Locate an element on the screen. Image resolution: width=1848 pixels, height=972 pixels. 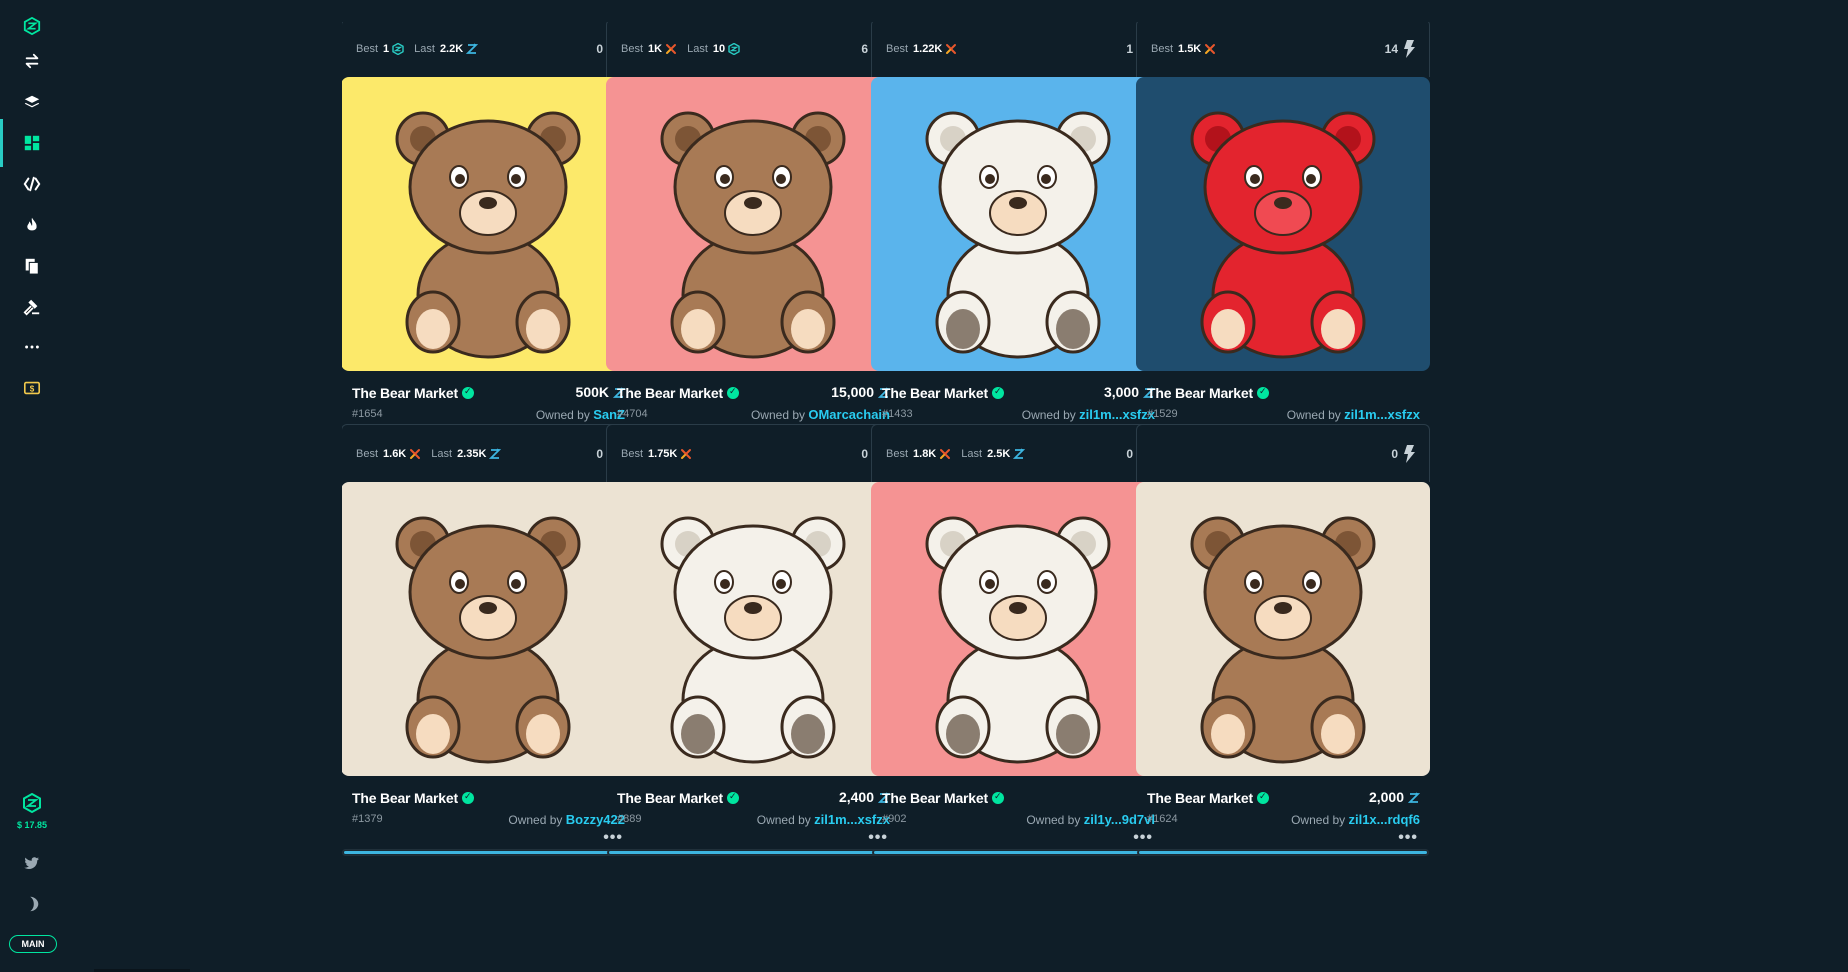
like-button: 0 is located at coordinates (1403, 453).